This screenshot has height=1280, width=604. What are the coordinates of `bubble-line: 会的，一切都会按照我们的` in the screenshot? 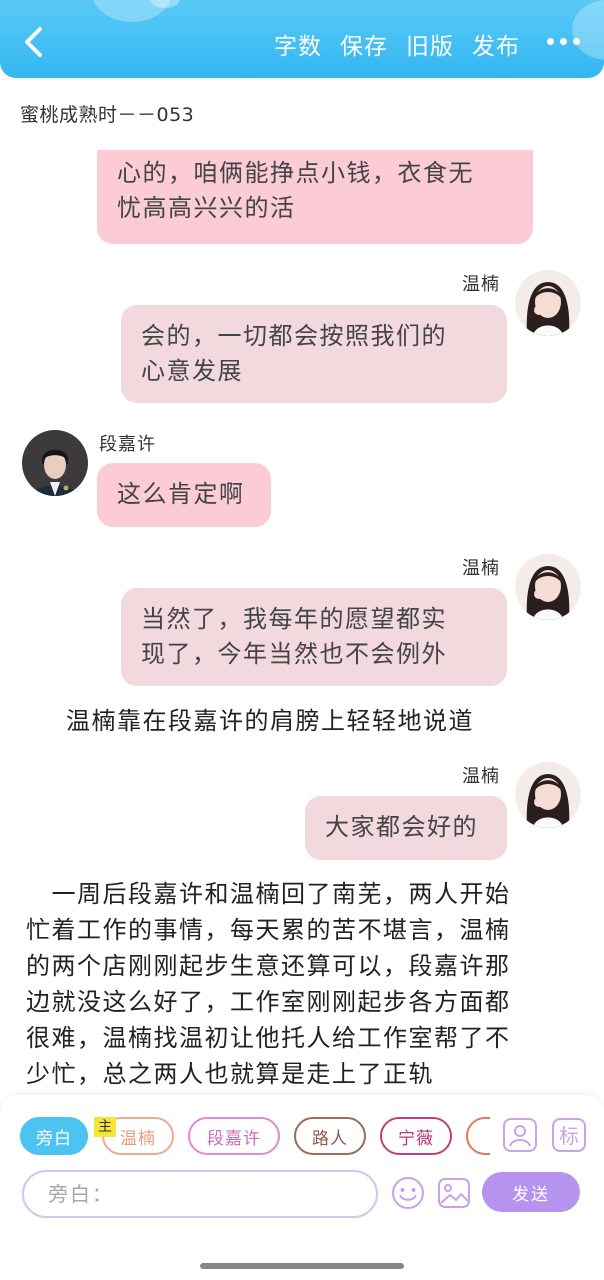 It's located at (294, 336).